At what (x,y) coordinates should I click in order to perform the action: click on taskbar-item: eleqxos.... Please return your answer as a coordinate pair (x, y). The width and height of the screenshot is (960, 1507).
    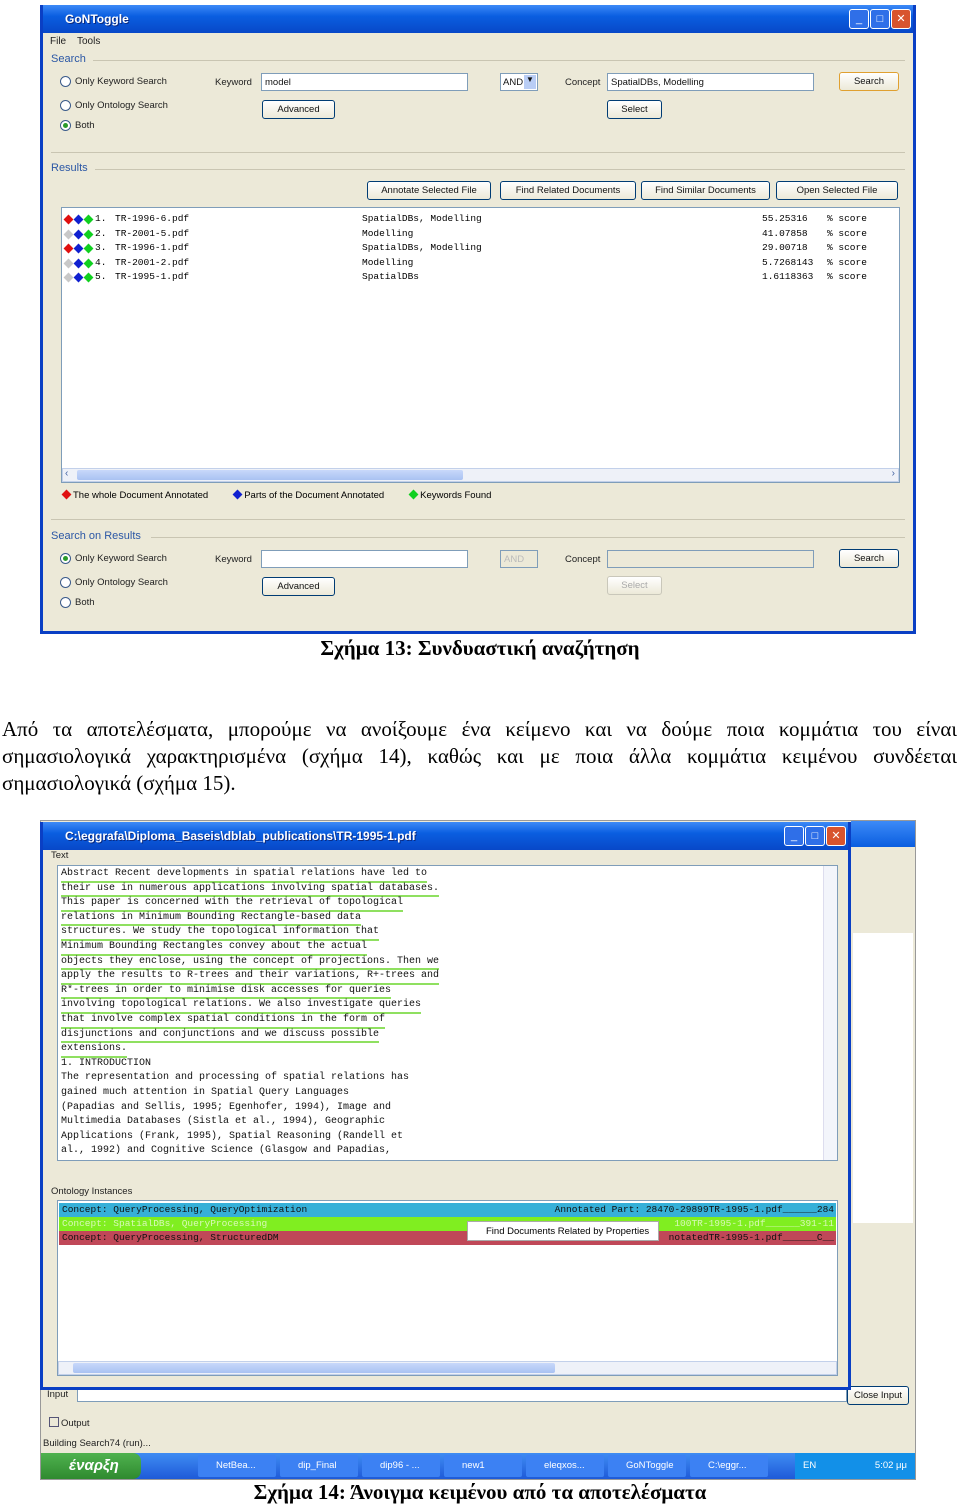
    Looking at the image, I should click on (565, 1466).